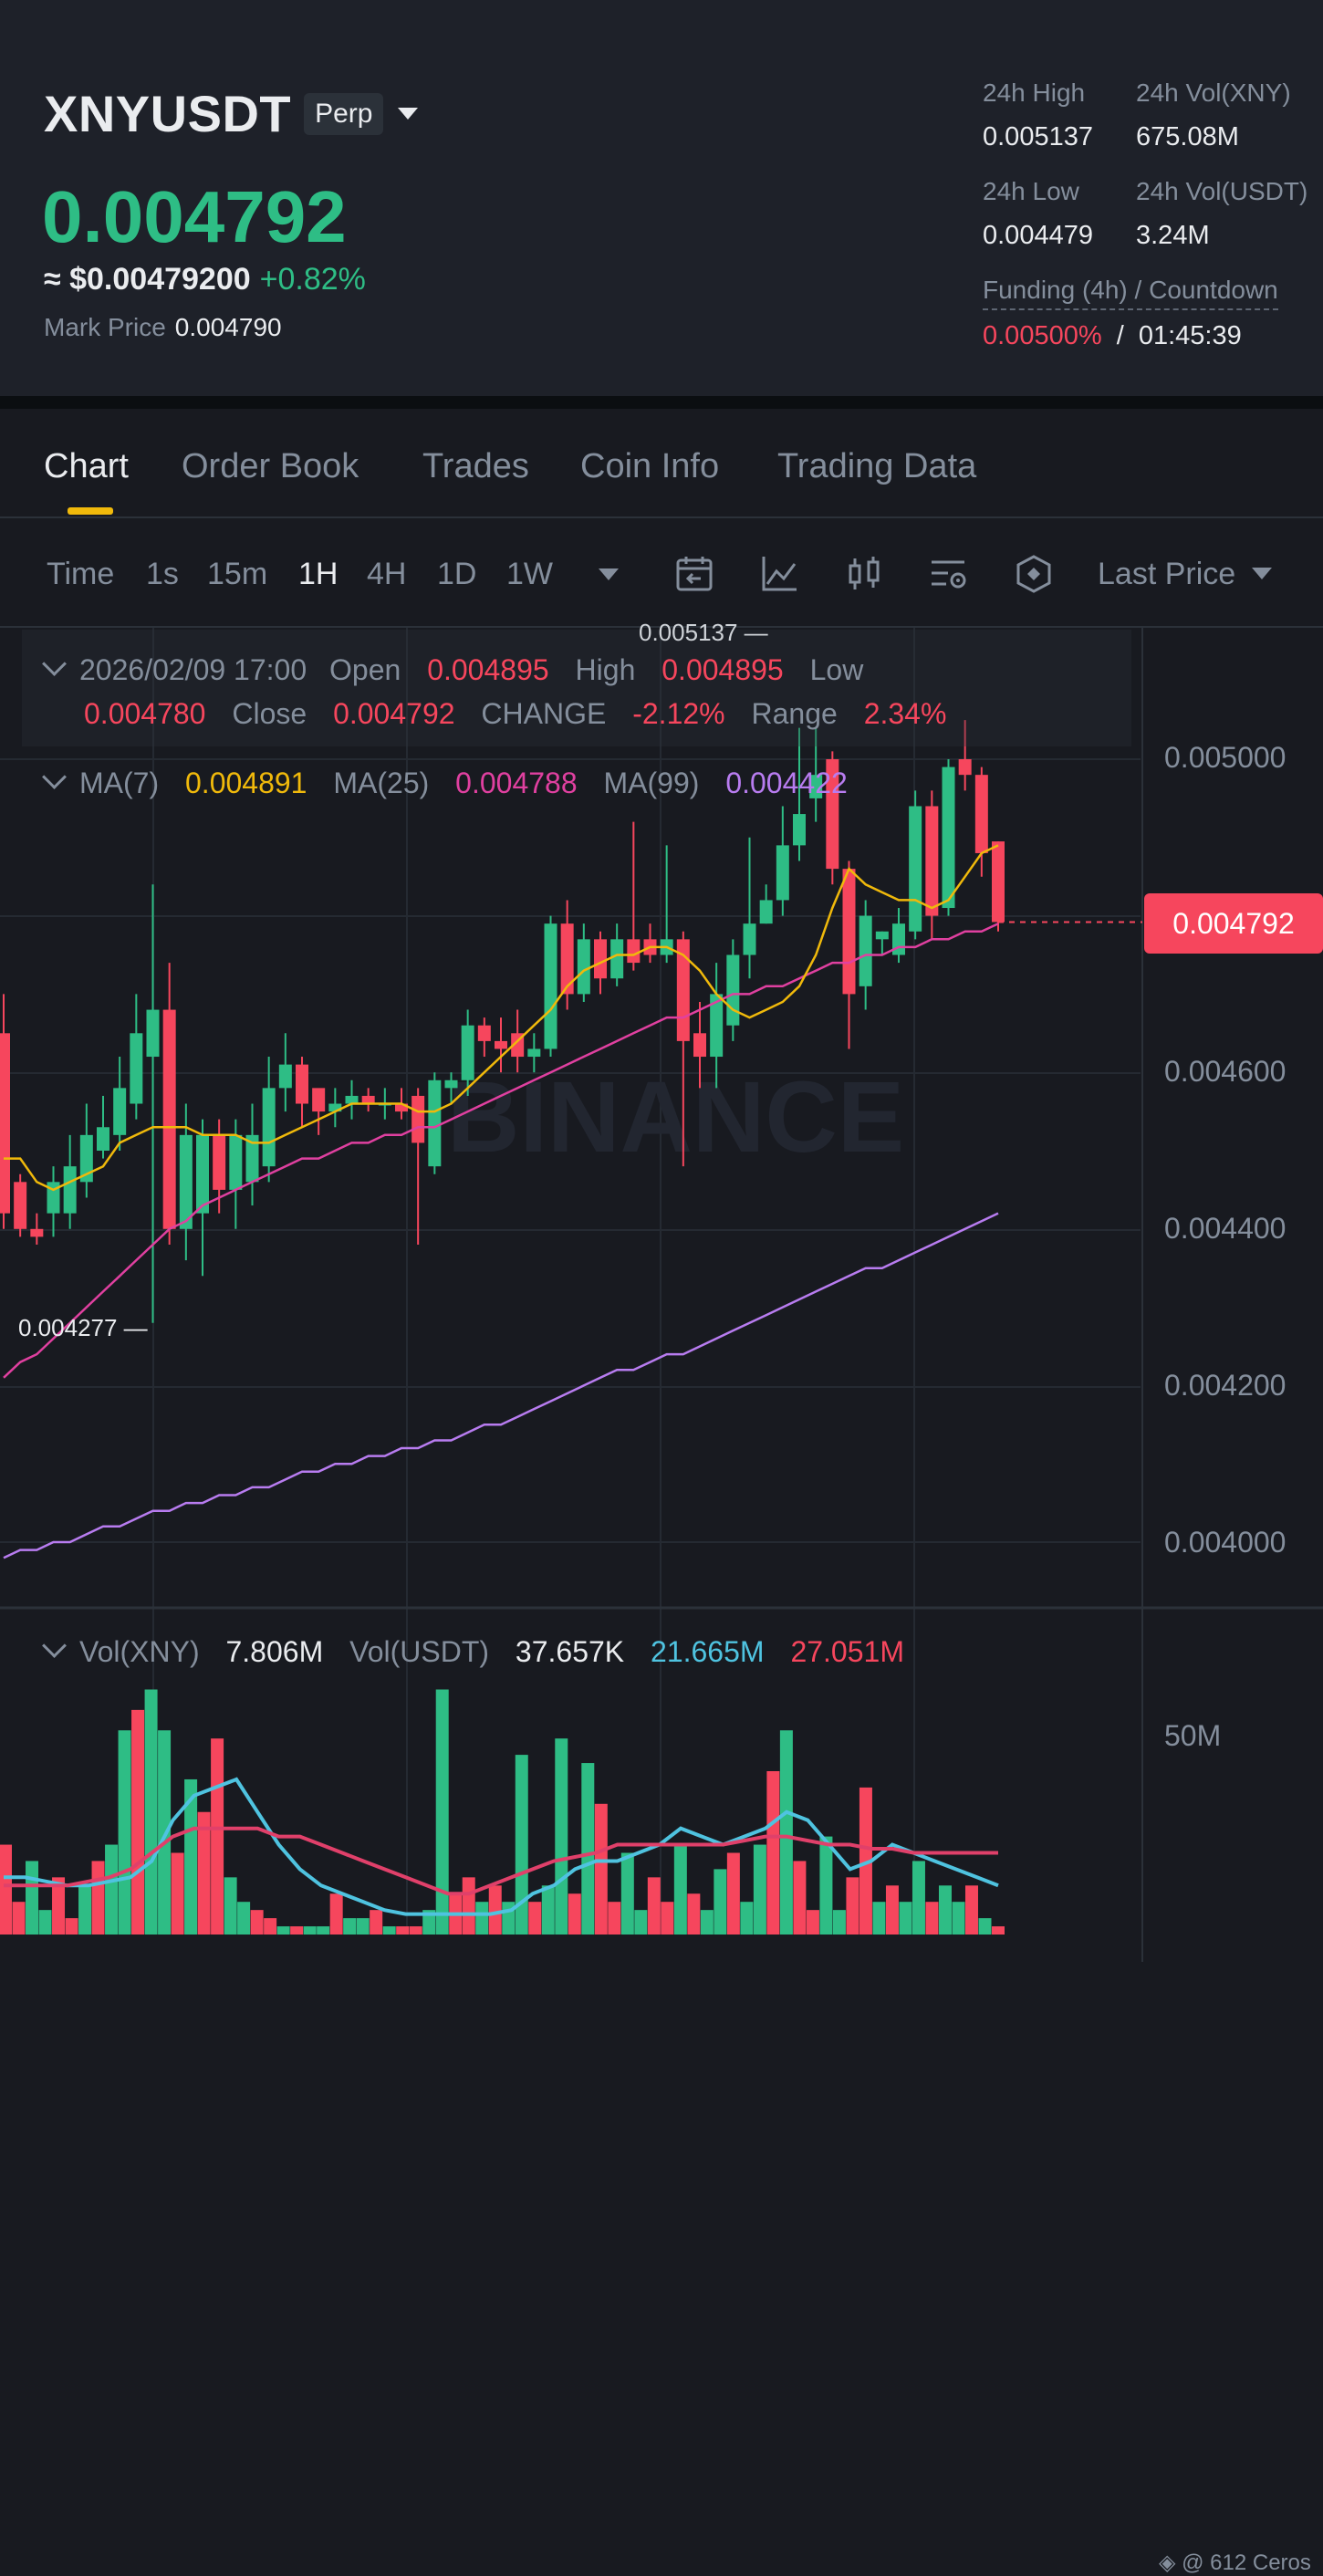  Describe the element at coordinates (1235, 2562) in the screenshot. I see `footer-watermark: ◈ @ 612 Ceros` at that location.